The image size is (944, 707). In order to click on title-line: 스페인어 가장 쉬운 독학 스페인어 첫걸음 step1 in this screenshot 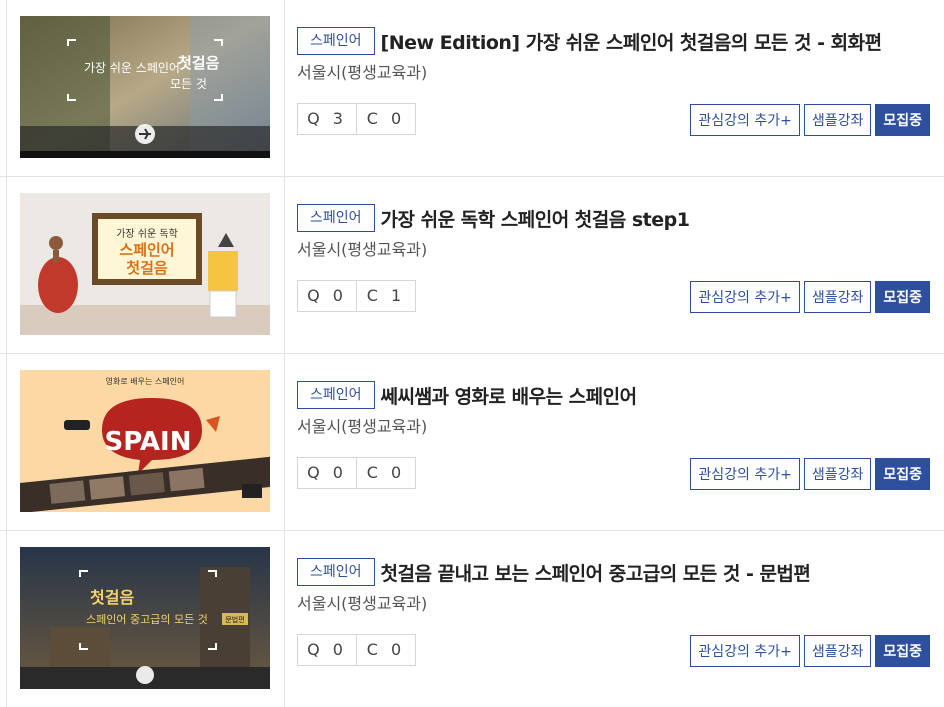, I will do `click(493, 218)`.